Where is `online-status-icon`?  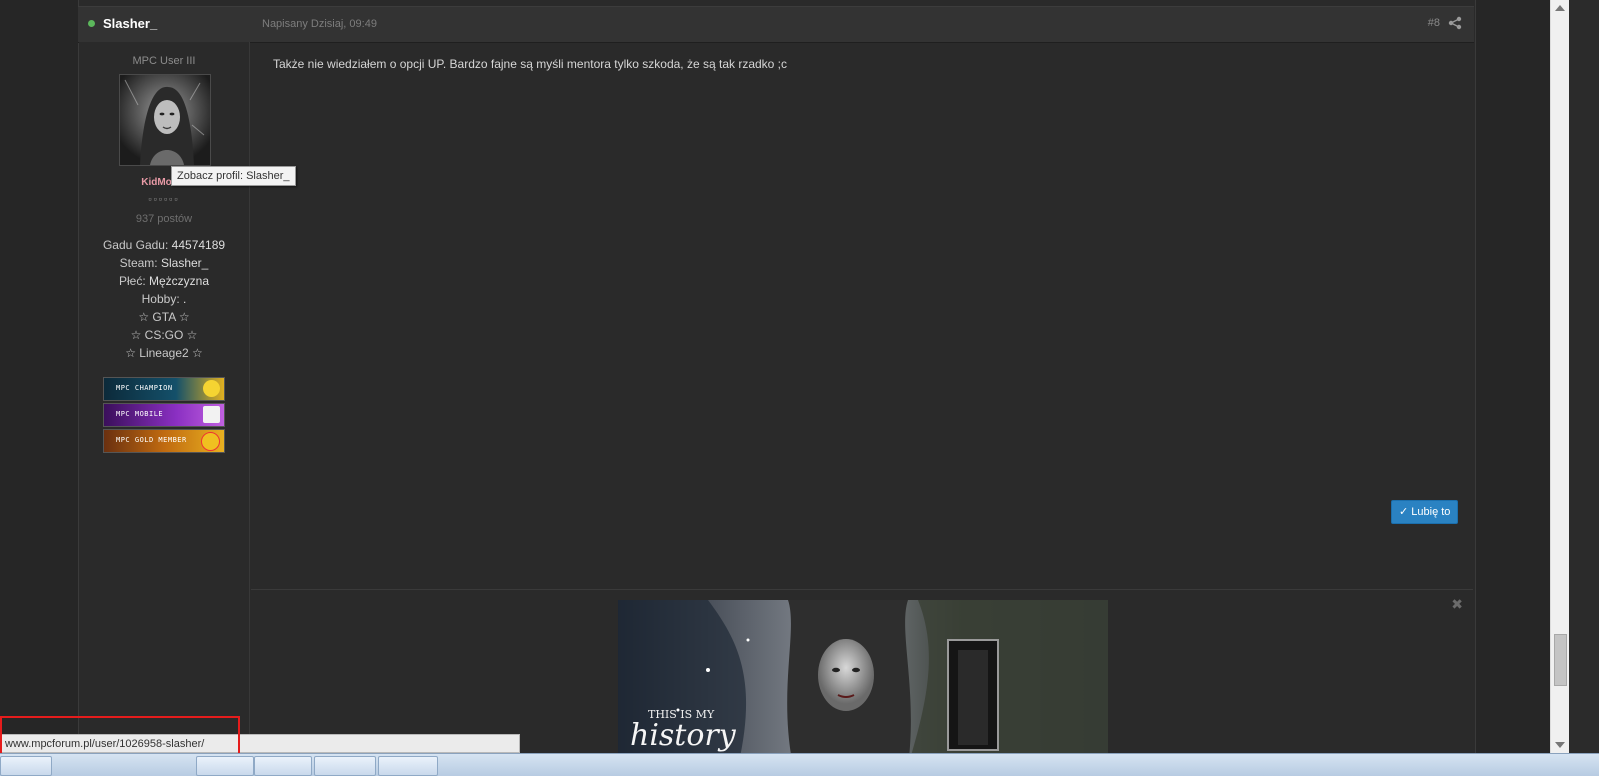 online-status-icon is located at coordinates (91, 23).